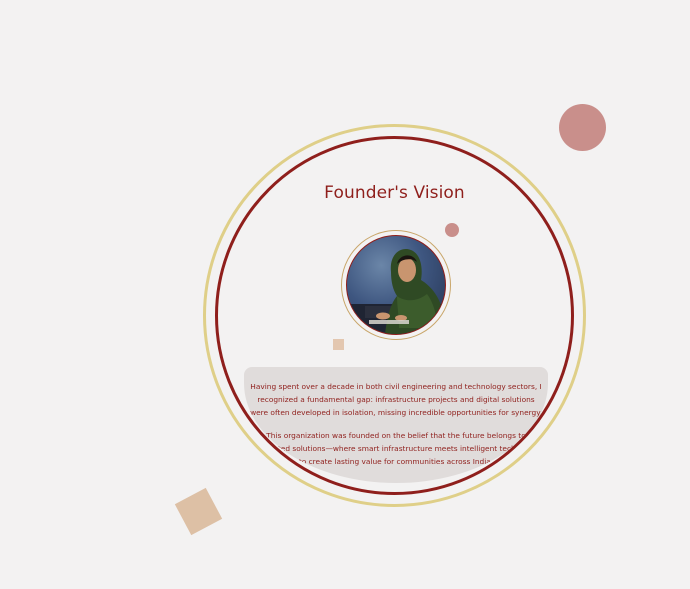 The height and width of the screenshot is (589, 690). Describe the element at coordinates (338, 344) in the screenshot. I see `decorative-square` at that location.